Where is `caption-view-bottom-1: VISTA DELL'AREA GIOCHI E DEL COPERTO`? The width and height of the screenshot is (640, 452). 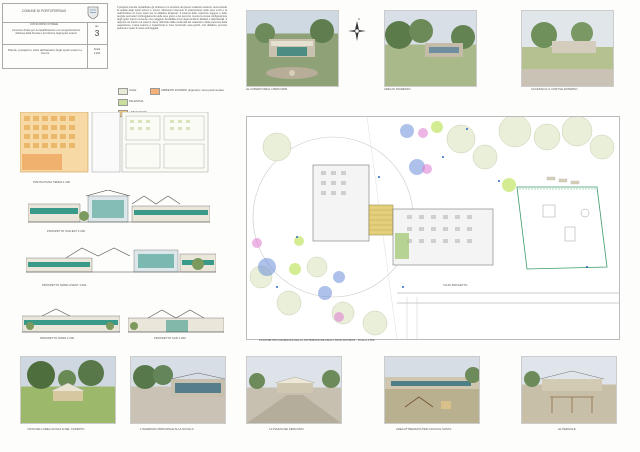
caption-view-bottom-1: VISTA DELL'AREA GIOCHI E DEL COPERTO is located at coordinates (56, 429).